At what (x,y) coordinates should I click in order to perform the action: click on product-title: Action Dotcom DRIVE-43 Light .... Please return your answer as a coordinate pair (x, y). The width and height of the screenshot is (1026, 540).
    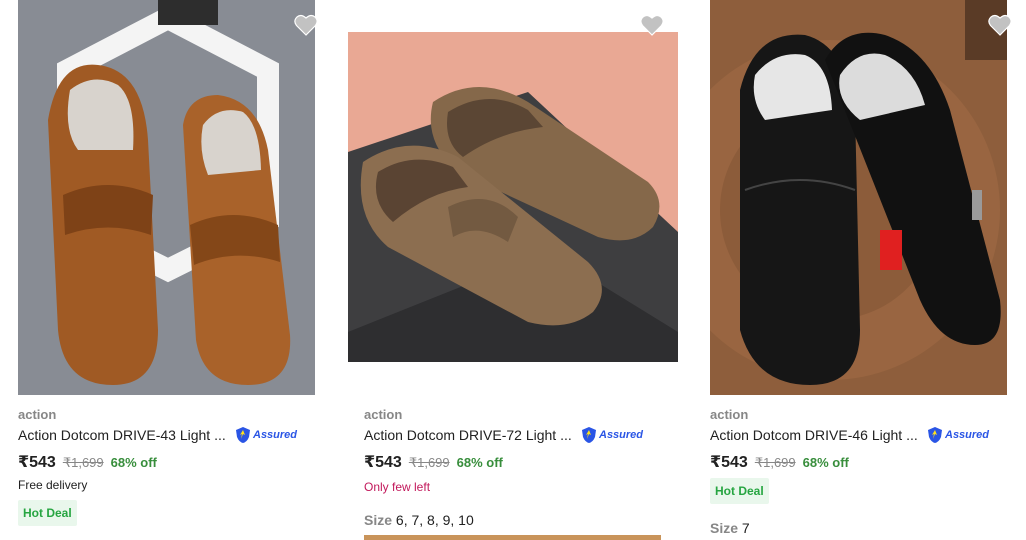
    Looking at the image, I should click on (122, 435).